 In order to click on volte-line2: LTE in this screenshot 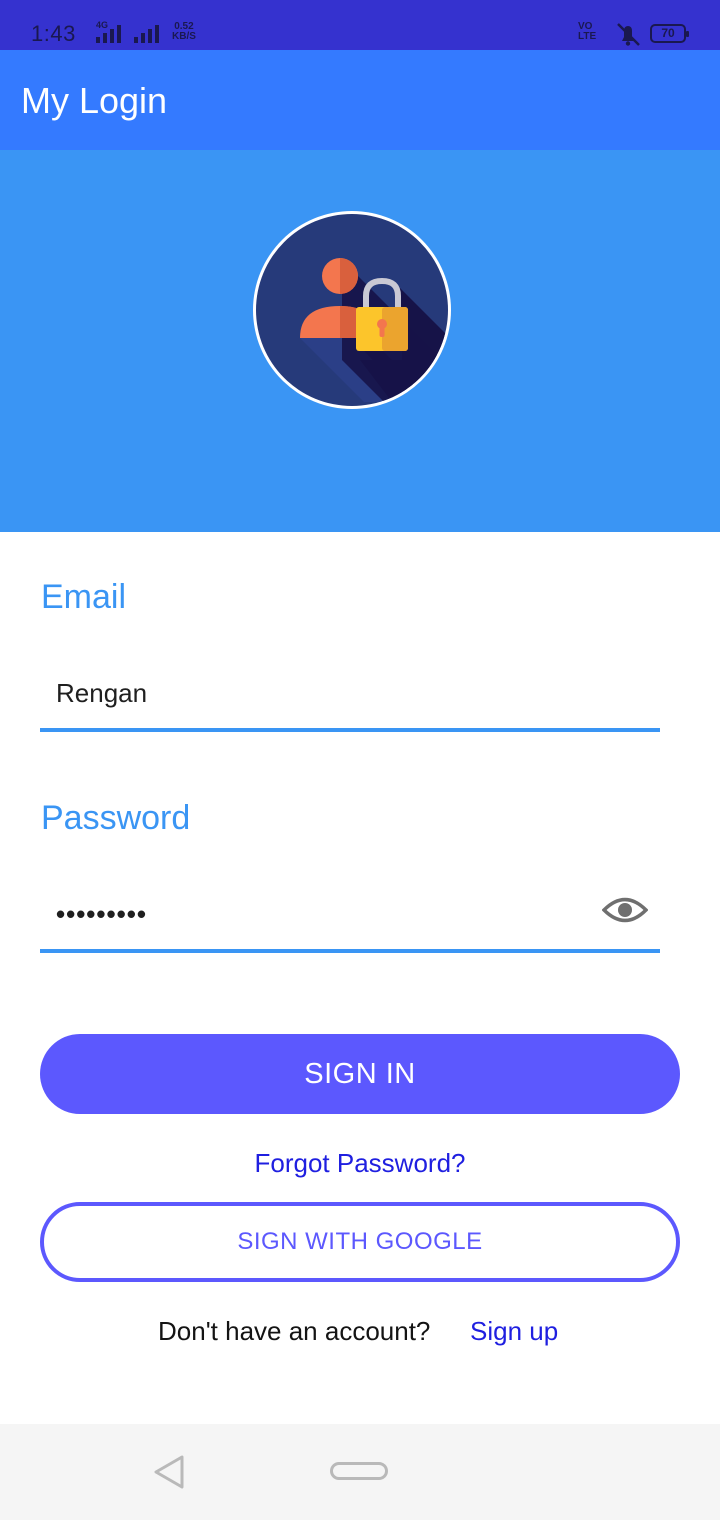, I will do `click(587, 36)`.